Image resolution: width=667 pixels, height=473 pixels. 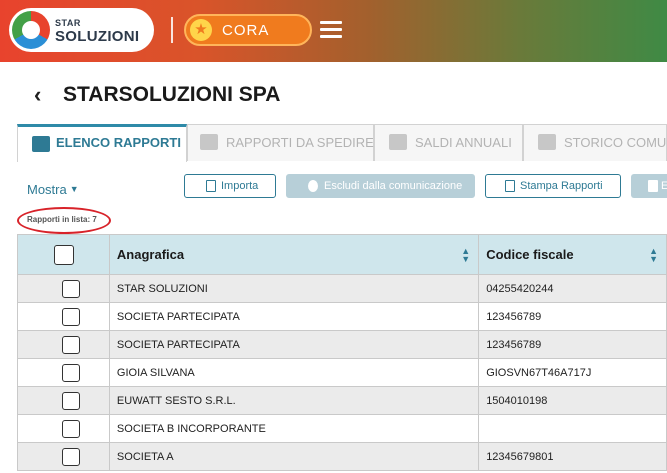 I want to click on mostra-label: Mostra, so click(x=47, y=189).